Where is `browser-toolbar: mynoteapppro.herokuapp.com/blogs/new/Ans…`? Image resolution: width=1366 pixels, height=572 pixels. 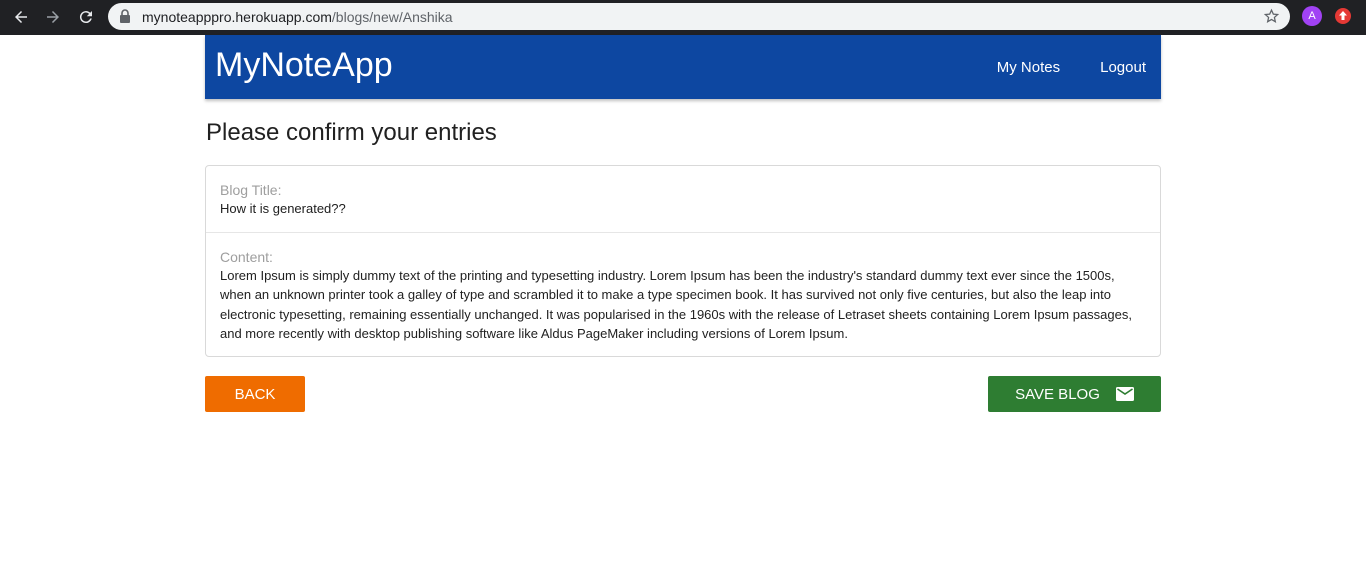 browser-toolbar: mynoteapppro.herokuapp.com/blogs/new/Ans… is located at coordinates (683, 17).